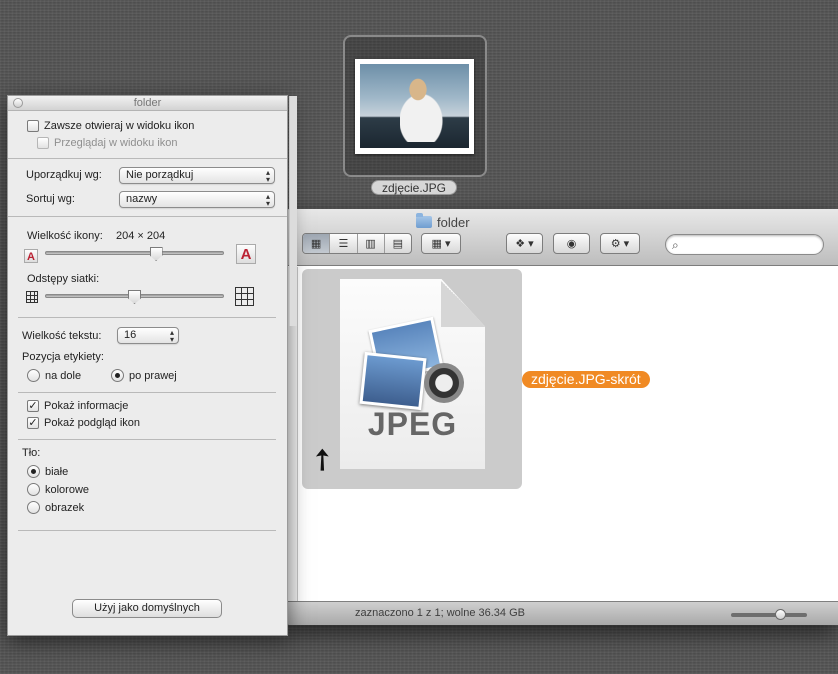 Image resolution: width=838 pixels, height=674 pixels. What do you see at coordinates (586, 379) in the screenshot?
I see `file-name-label: zdjęcie.JPG-skrót` at bounding box center [586, 379].